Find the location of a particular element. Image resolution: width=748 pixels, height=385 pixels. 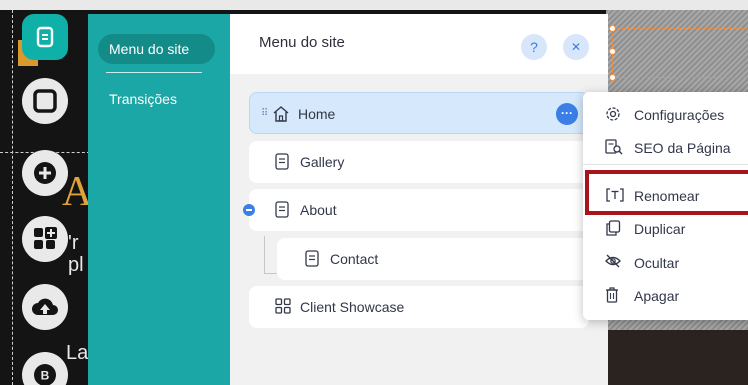

background-photo-lower is located at coordinates (677, 357).